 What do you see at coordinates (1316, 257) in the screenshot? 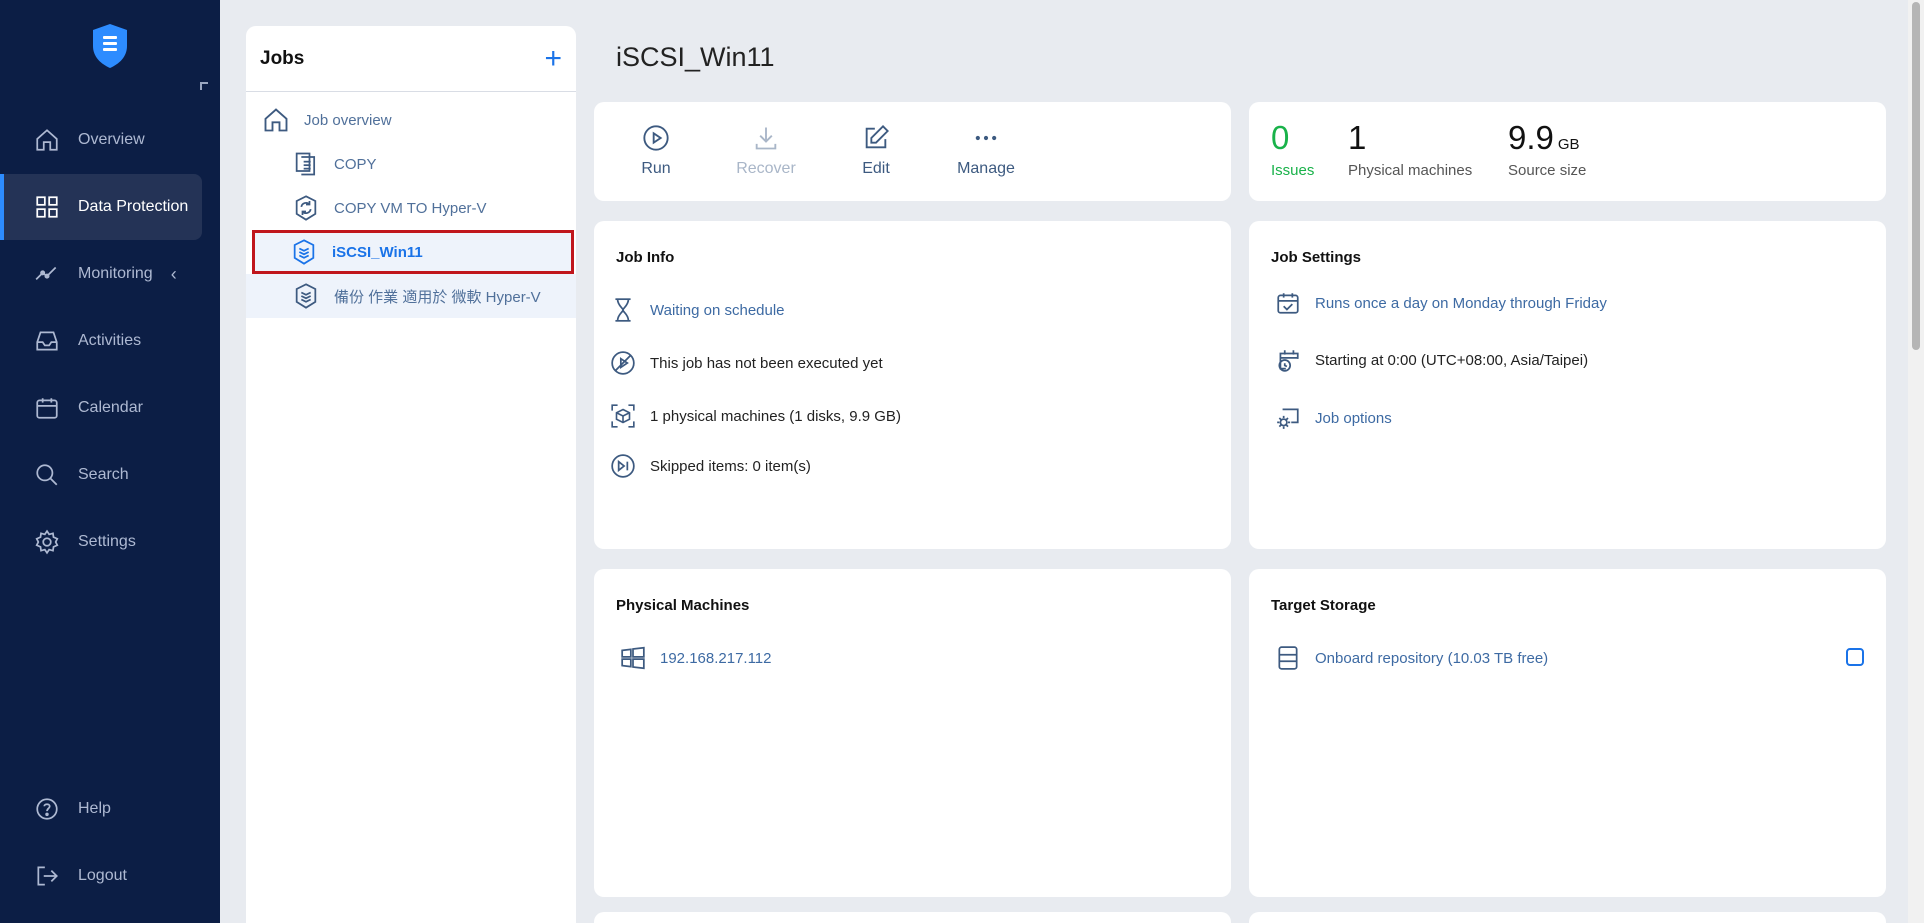
I see `job-settings-title: Job Settings` at bounding box center [1316, 257].